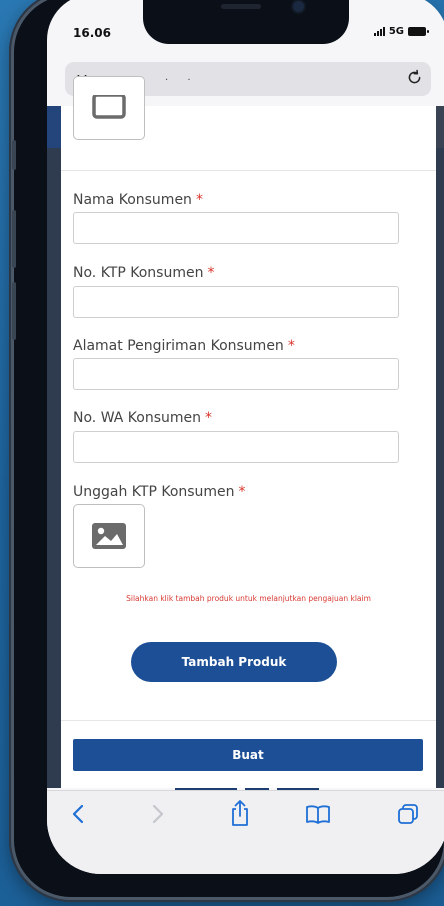 The height and width of the screenshot is (906, 444). I want to click on page-header-strip, so click(54, 127).